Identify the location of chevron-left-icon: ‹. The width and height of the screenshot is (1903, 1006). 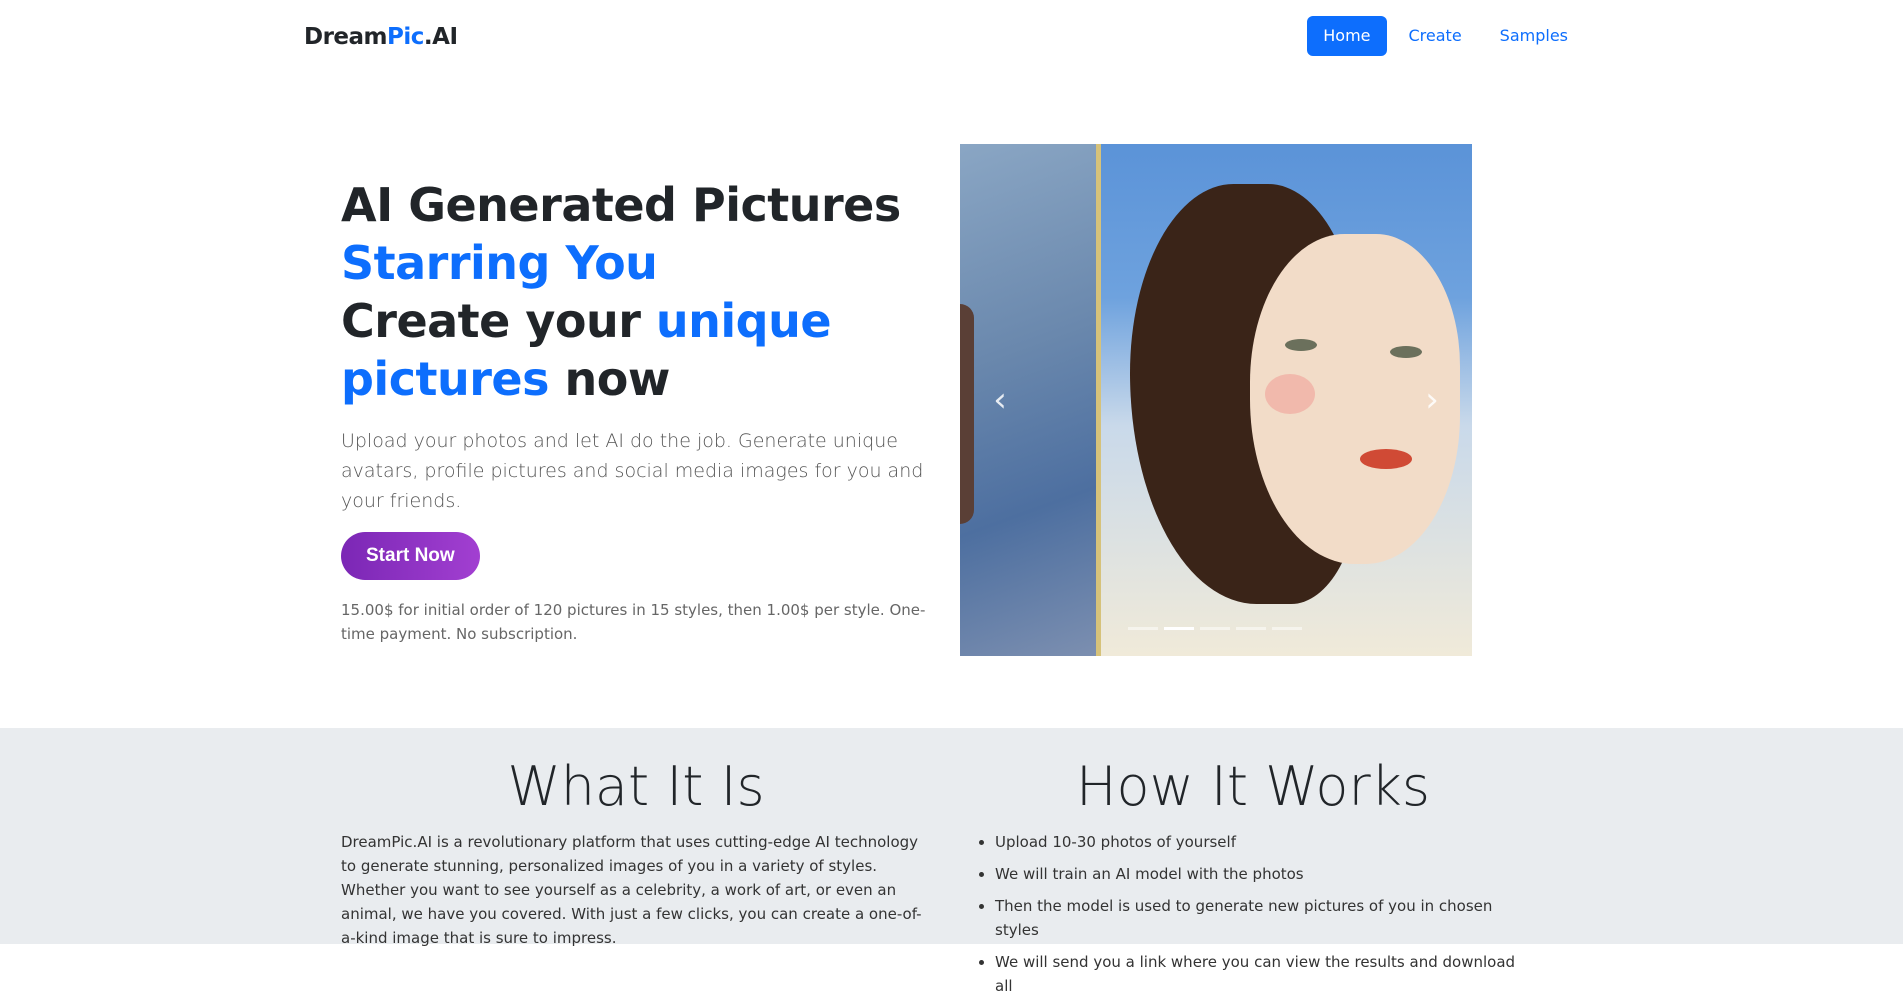
(1000, 400).